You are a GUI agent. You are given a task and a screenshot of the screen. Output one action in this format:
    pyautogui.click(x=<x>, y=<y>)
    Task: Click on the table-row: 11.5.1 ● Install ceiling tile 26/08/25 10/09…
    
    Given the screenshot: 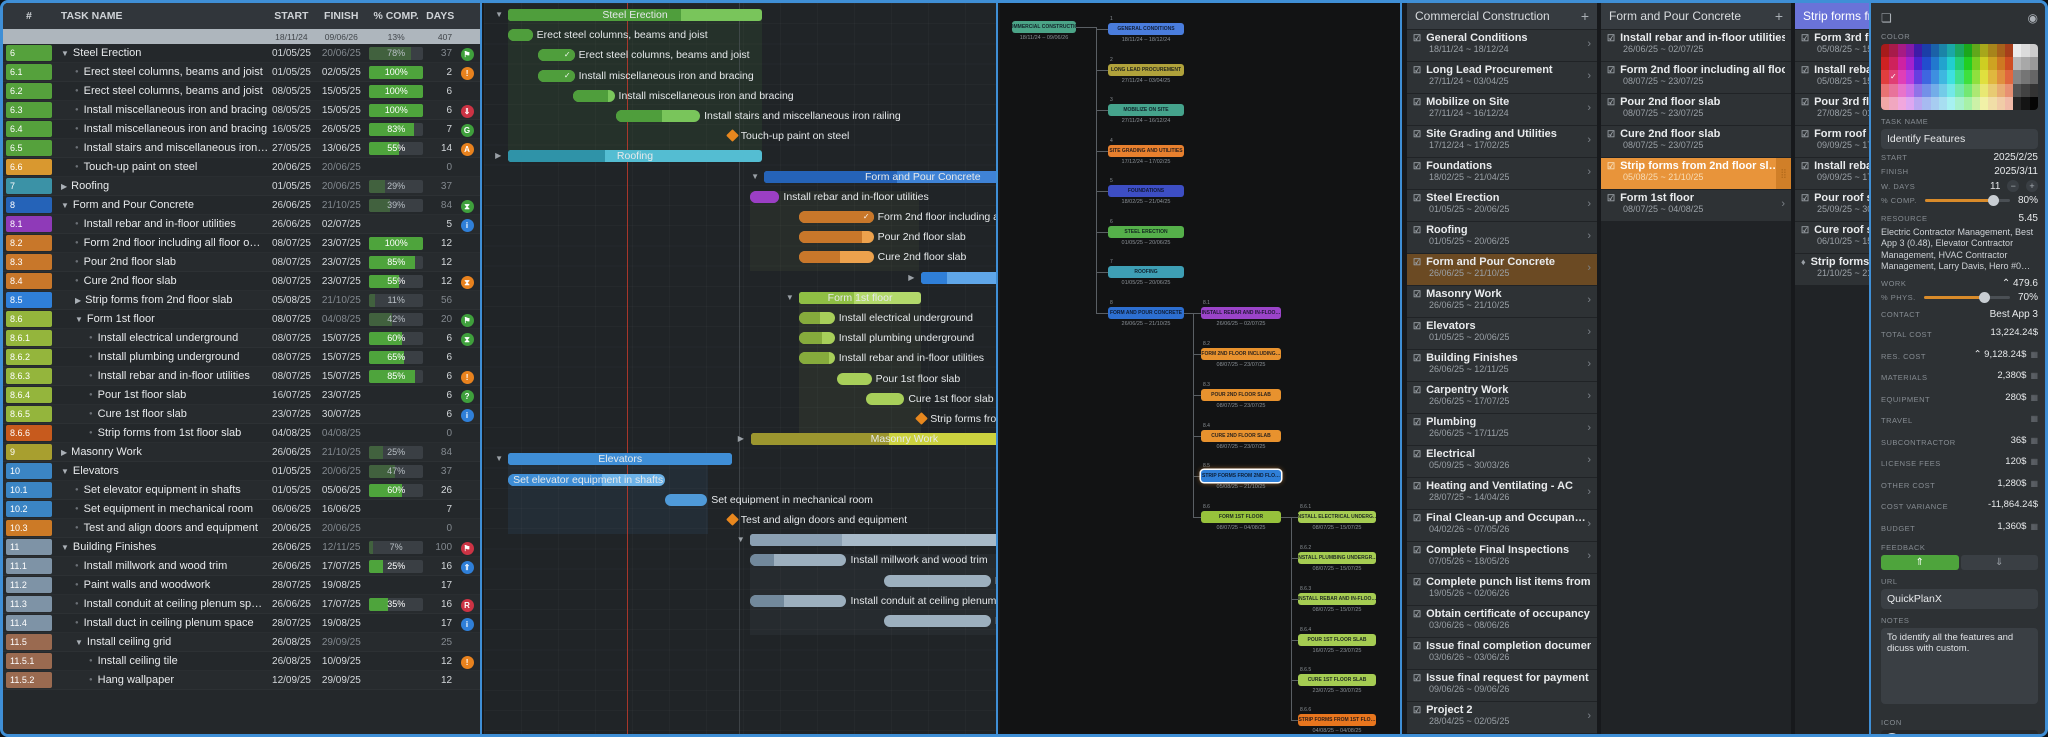 What is the action you would take?
    pyautogui.click(x=241, y=661)
    